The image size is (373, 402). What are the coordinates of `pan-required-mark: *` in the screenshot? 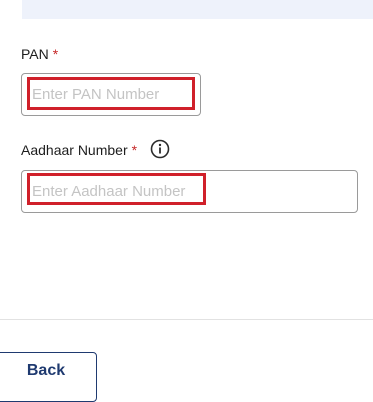 It's located at (55, 54).